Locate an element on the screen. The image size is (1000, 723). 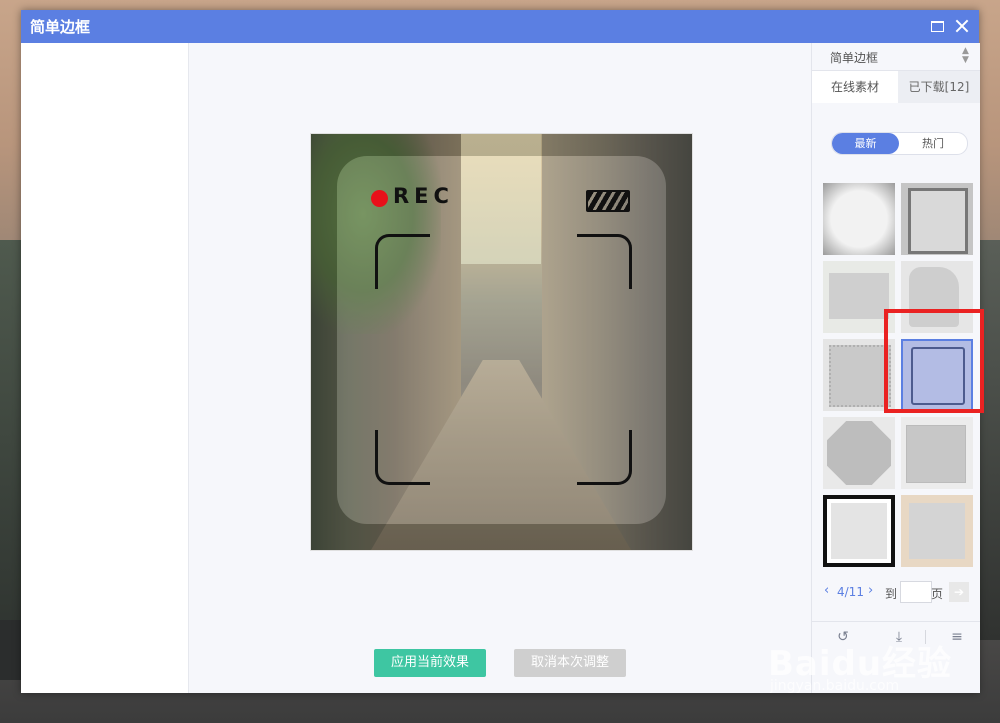
page-indicator: 4/11 is located at coordinates (850, 592).